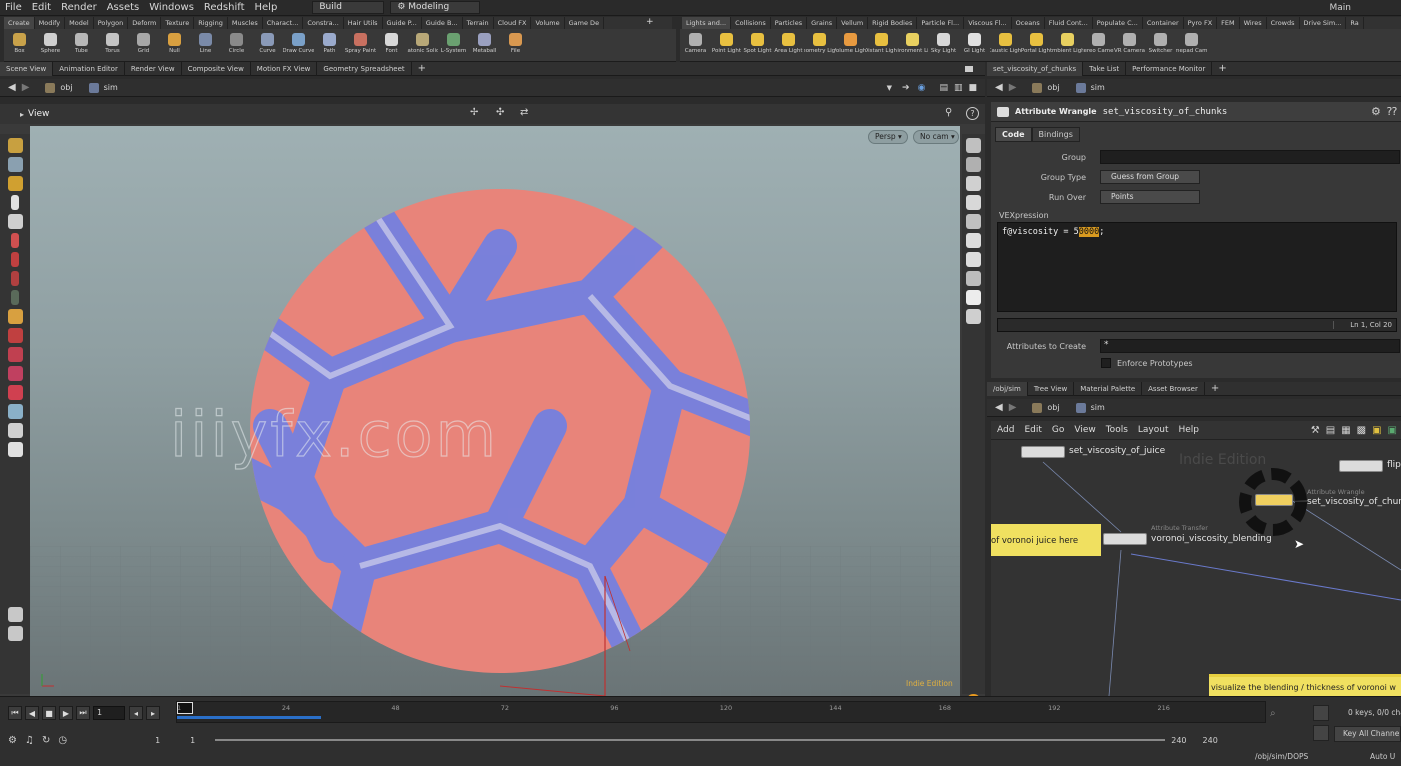  What do you see at coordinates (1153, 430) in the screenshot?
I see `network-menu-layout: Layout` at bounding box center [1153, 430].